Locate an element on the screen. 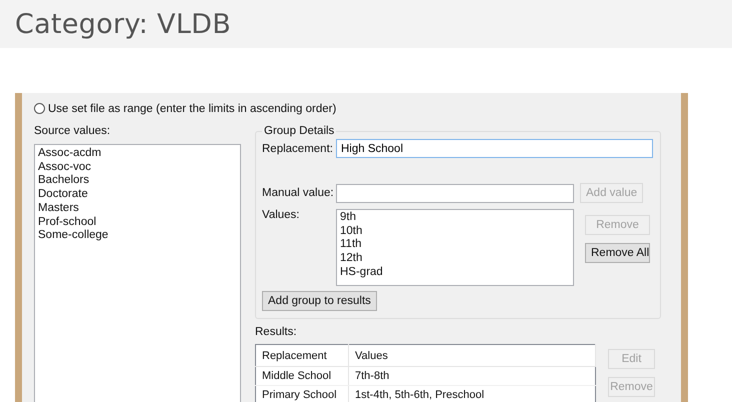  values-label: Values: is located at coordinates (281, 215).